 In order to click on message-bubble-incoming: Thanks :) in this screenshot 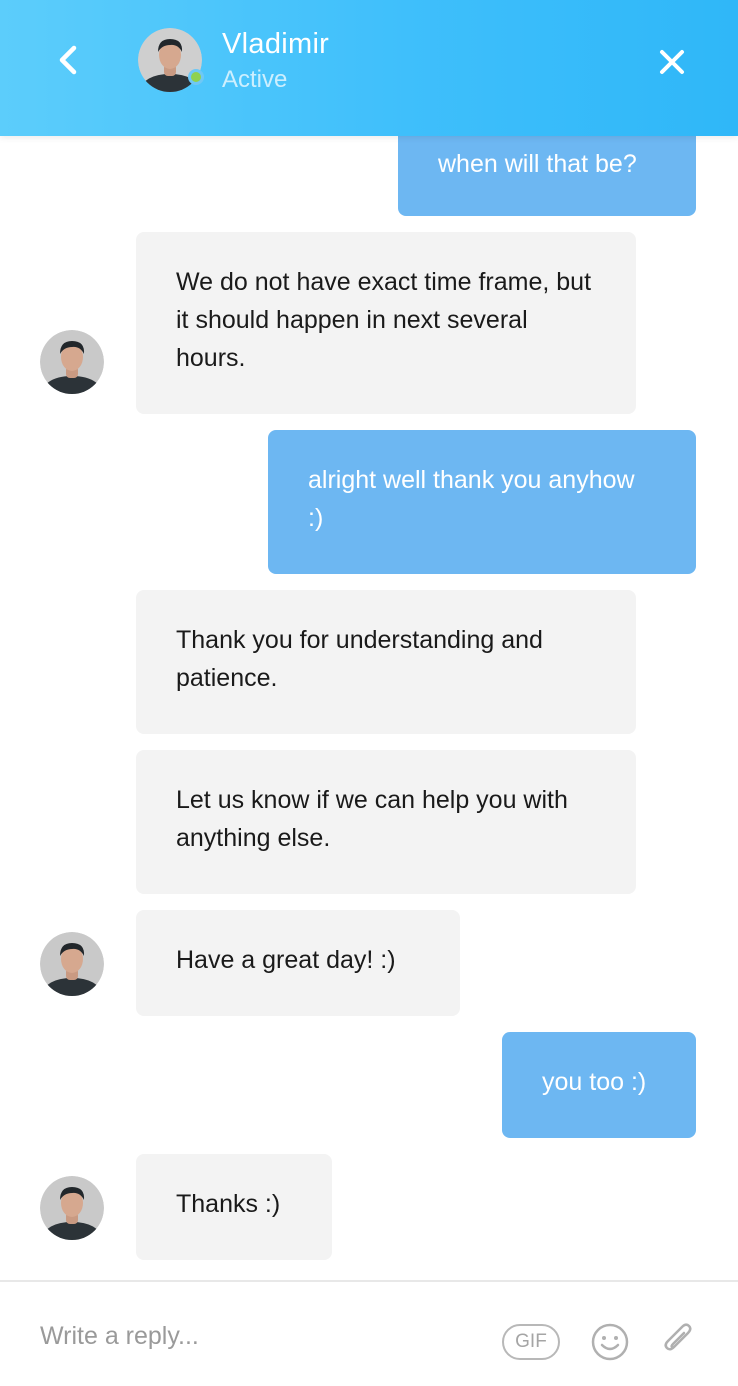, I will do `click(234, 1207)`.